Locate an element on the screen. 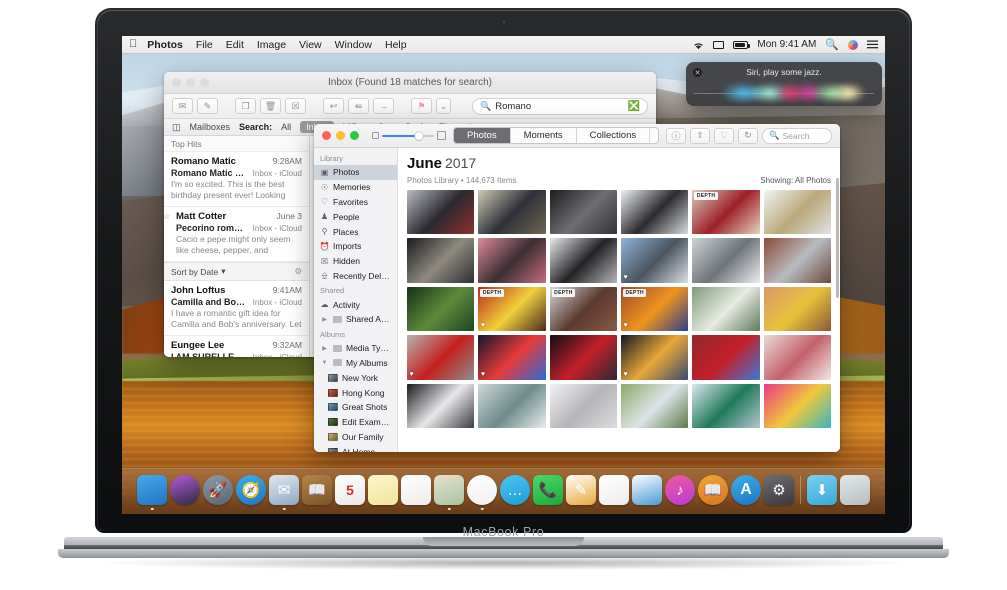 This screenshot has height=590, width=1007. notification-center-icon is located at coordinates (872, 44).